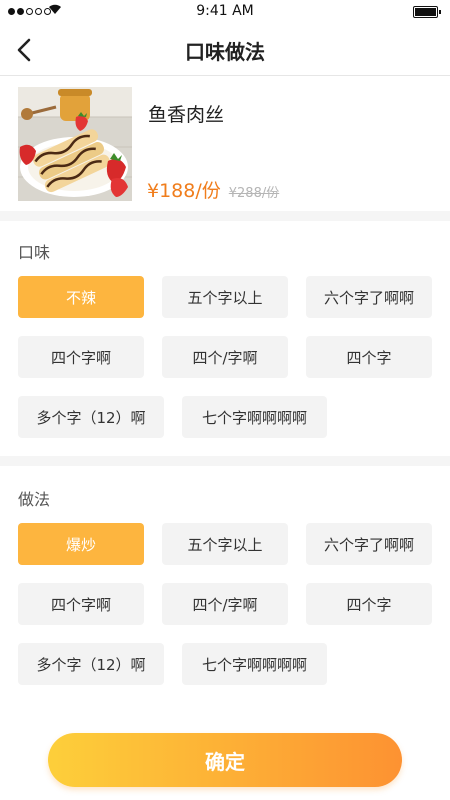 The width and height of the screenshot is (450, 800). Describe the element at coordinates (427, 12) in the screenshot. I see `battery-icon` at that location.